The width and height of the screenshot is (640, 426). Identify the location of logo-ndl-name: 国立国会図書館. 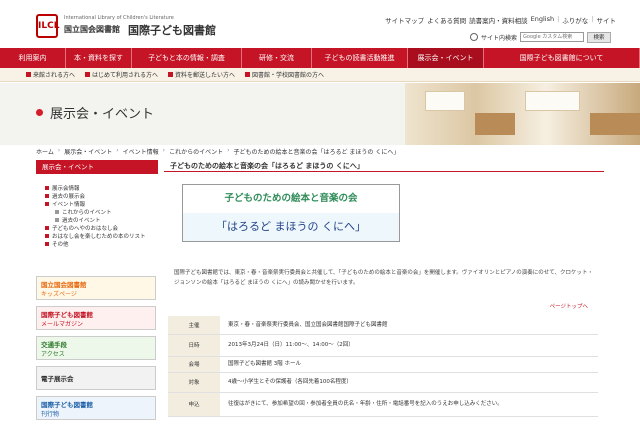
(92, 29).